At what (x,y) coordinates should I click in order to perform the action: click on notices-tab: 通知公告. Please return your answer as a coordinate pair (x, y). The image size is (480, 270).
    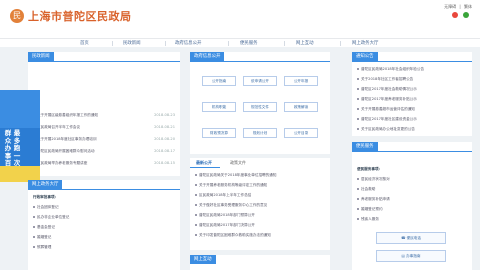
    Looking at the image, I should click on (365, 56).